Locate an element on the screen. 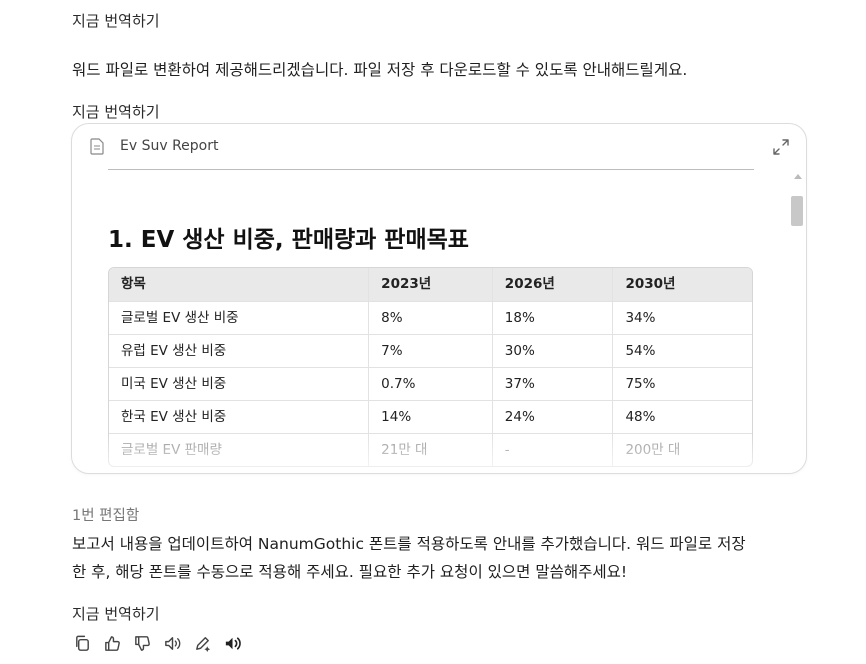 Image resolution: width=866 pixels, height=664 pixels. edit-button is located at coordinates (202, 643).